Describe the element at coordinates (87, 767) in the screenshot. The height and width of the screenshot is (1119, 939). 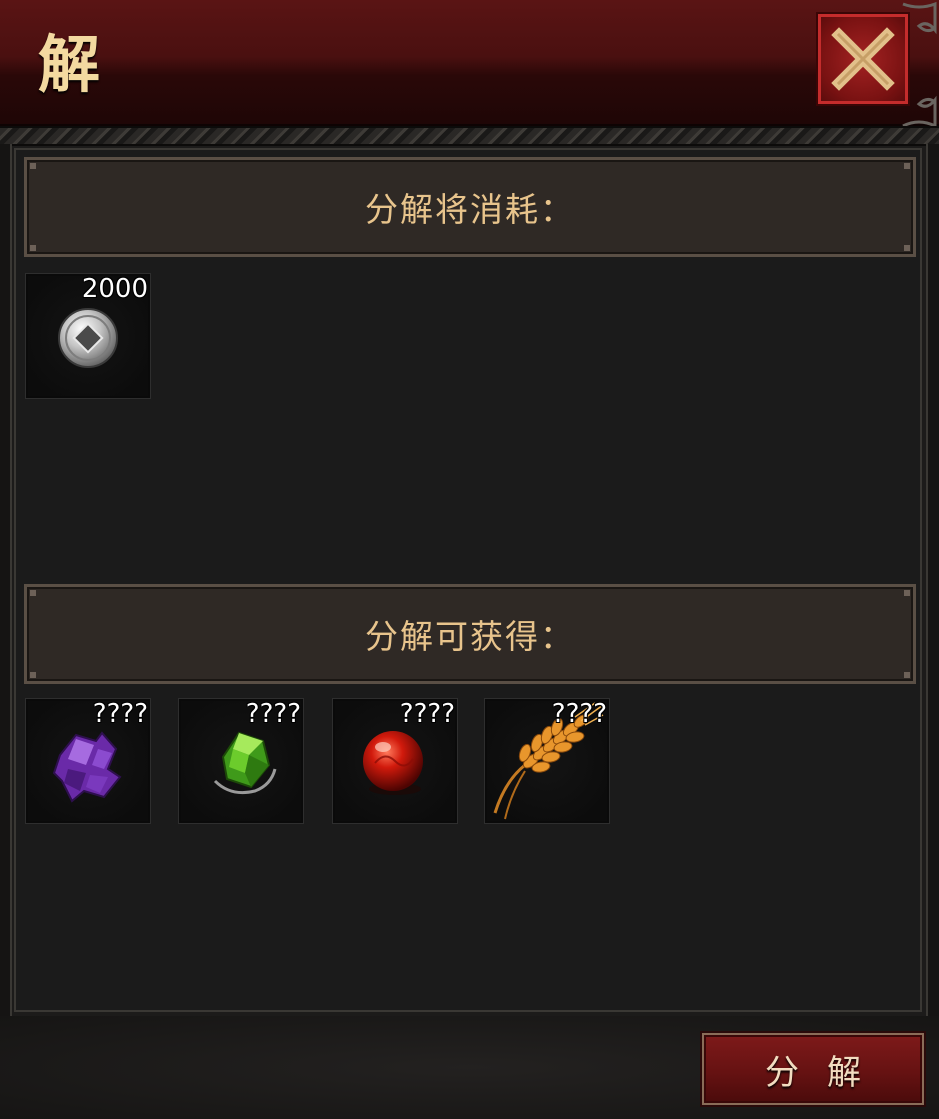
I see `purple-crystal-icon` at that location.